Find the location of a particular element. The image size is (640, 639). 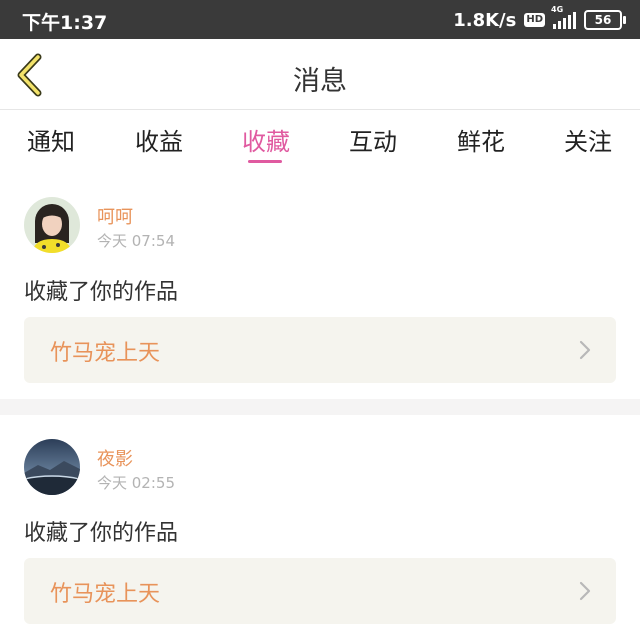

tab-bar: 通知 收益 收藏 互动 鲜花 关注 is located at coordinates (320, 140).